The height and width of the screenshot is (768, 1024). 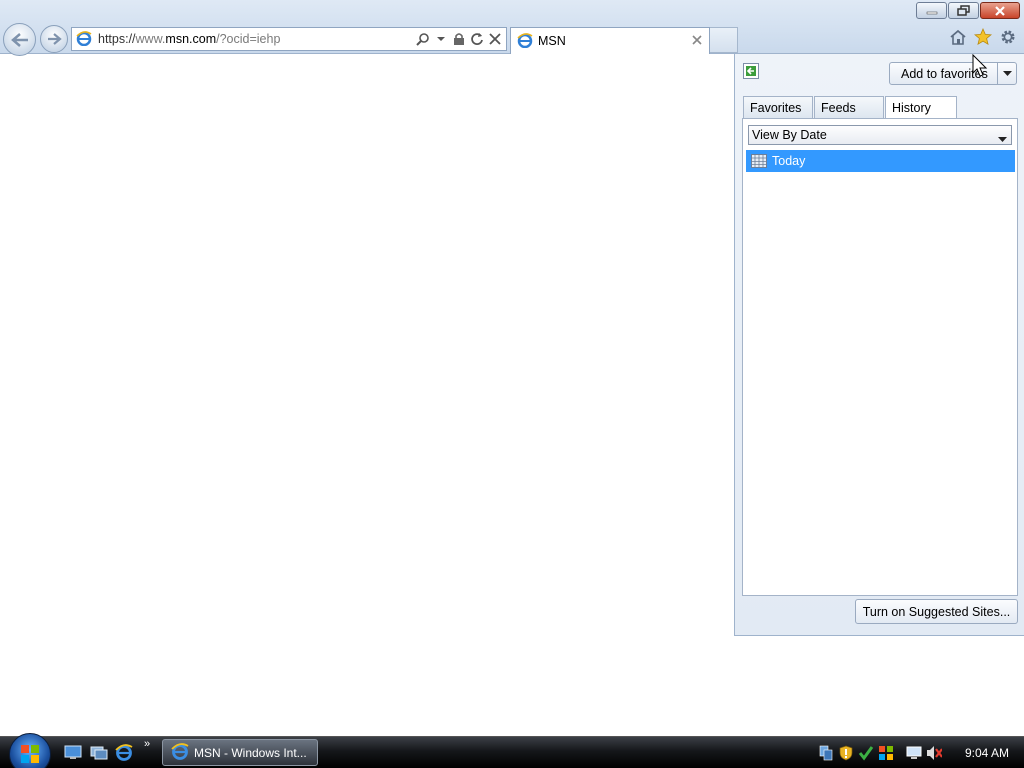 I want to click on forward-arrow-icon, so click(x=54, y=39).